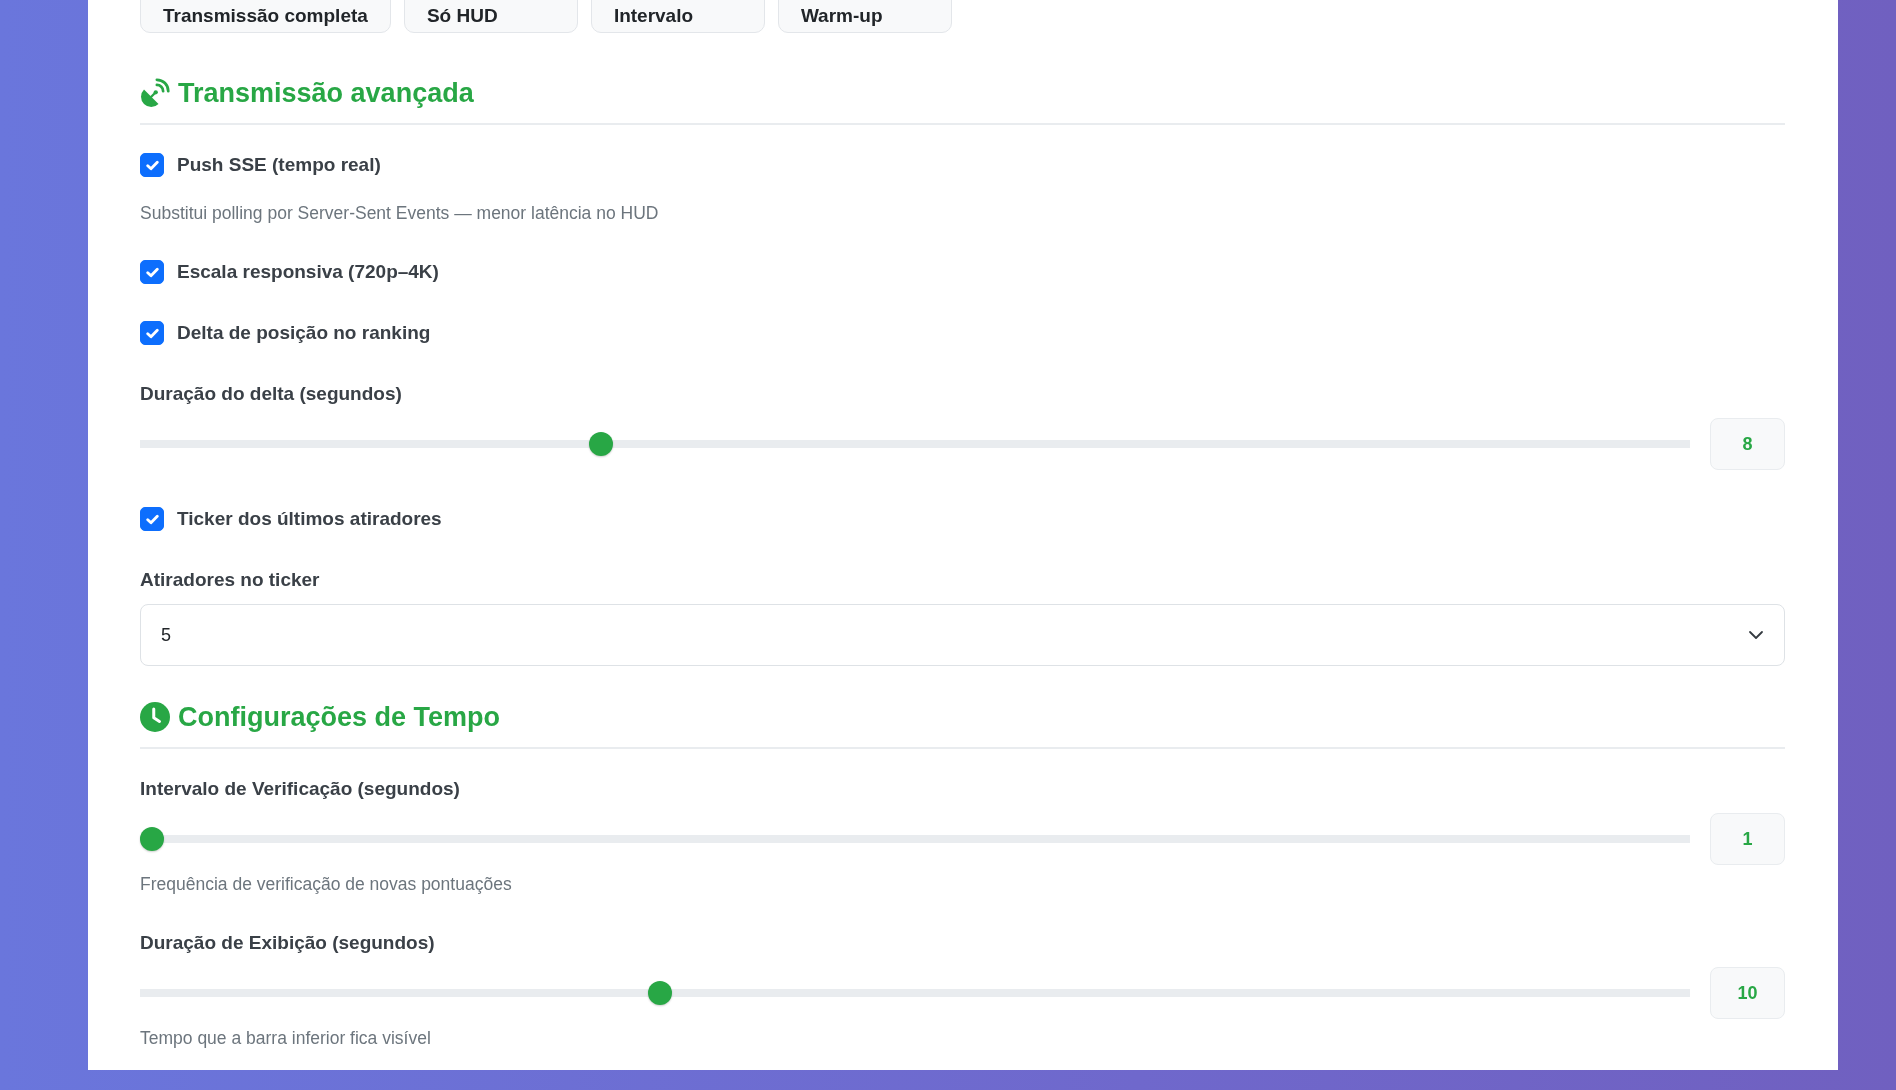  I want to click on checkbox-label: Escala responsiva (720p–4K), so click(308, 272).